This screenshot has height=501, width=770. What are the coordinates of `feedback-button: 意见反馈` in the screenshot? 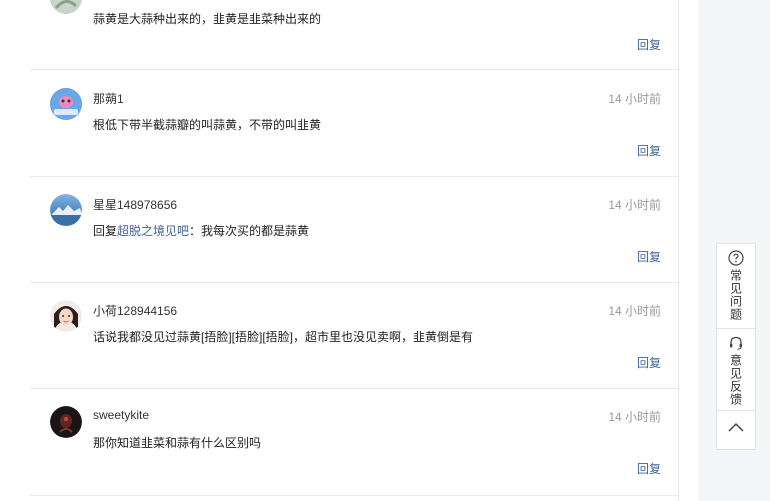 It's located at (736, 369).